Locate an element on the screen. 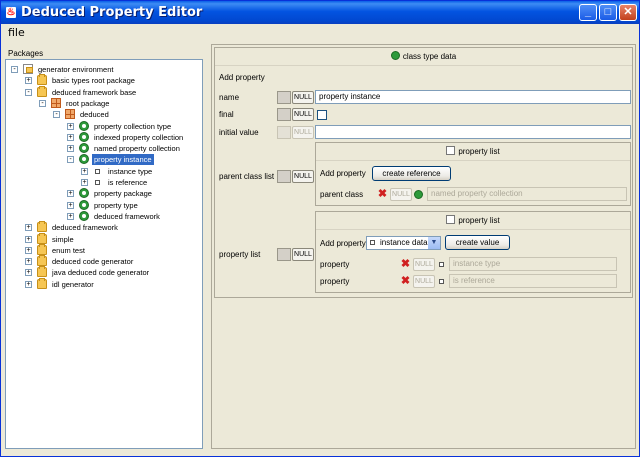 Image resolution: width=640 pixels, height=457 pixels. tree-item: - root package is located at coordinates (104, 103).